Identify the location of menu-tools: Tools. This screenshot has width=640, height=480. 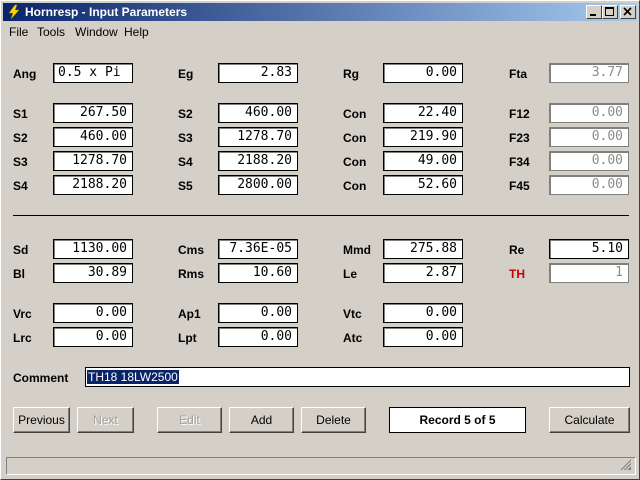
(51, 32).